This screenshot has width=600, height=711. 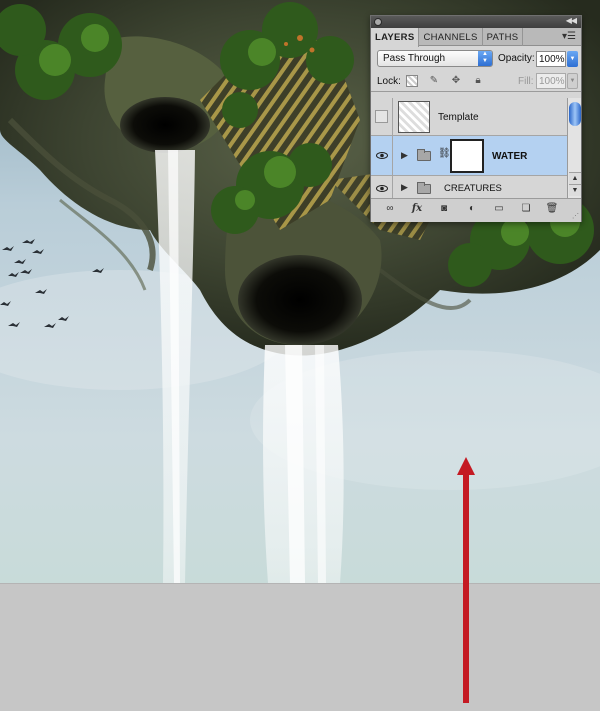 I want to click on panel-titlebar: ◀◀, so click(x=476, y=22).